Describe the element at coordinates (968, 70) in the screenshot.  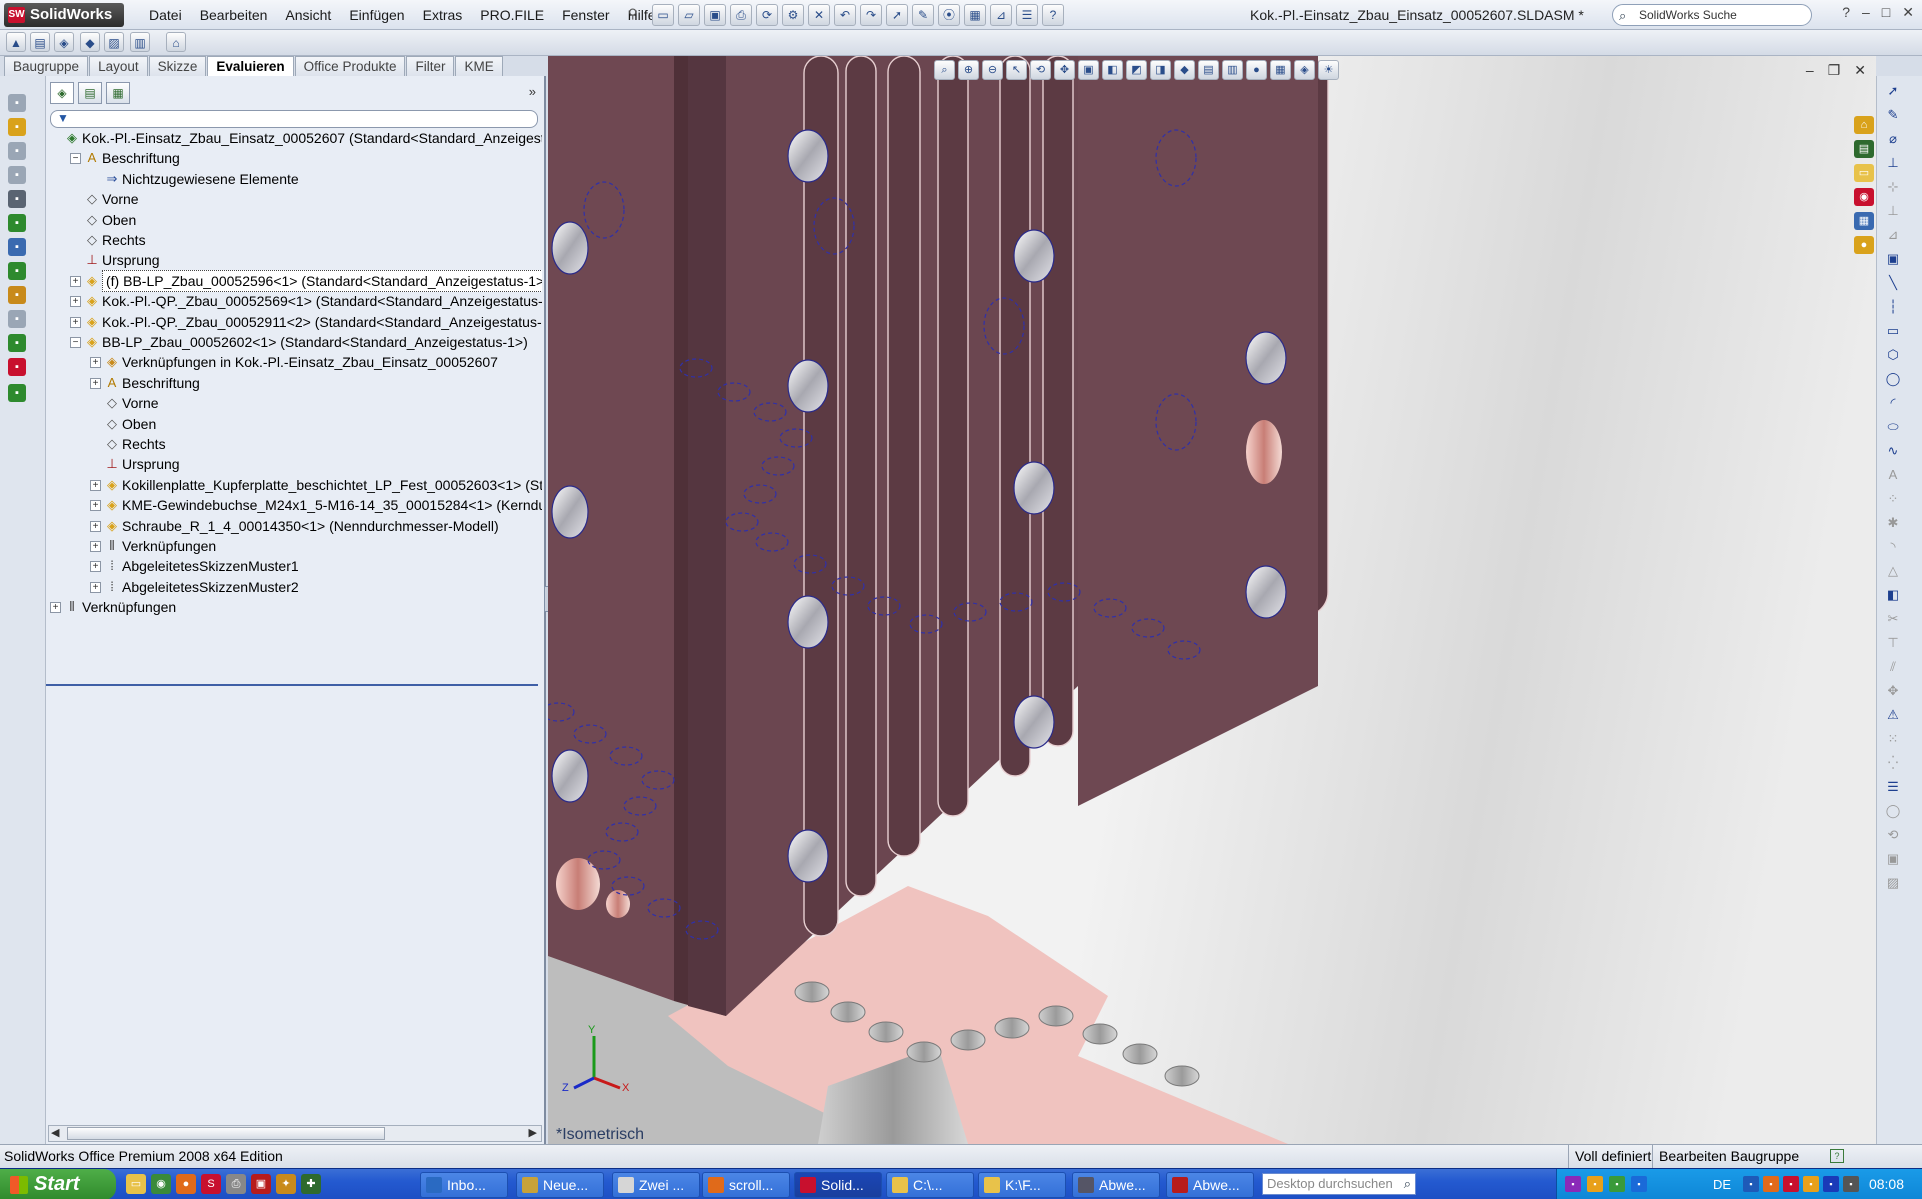
I see `zoom-area-icon: ⊕` at that location.